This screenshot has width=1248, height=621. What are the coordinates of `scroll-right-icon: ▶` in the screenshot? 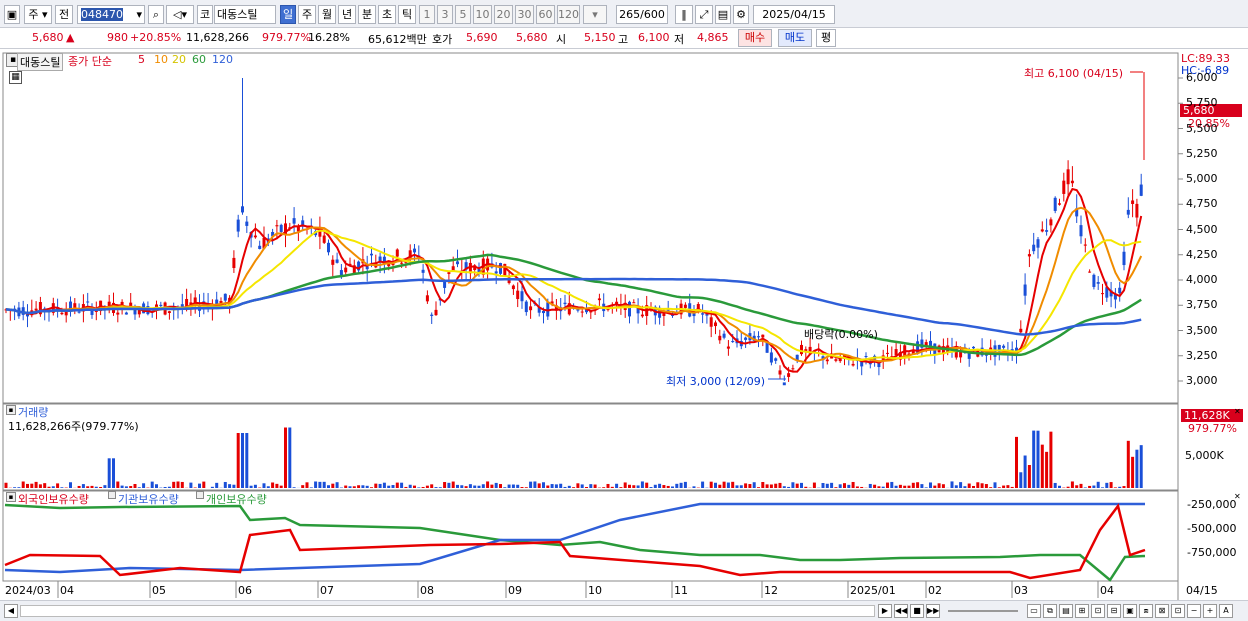 It's located at (885, 611).